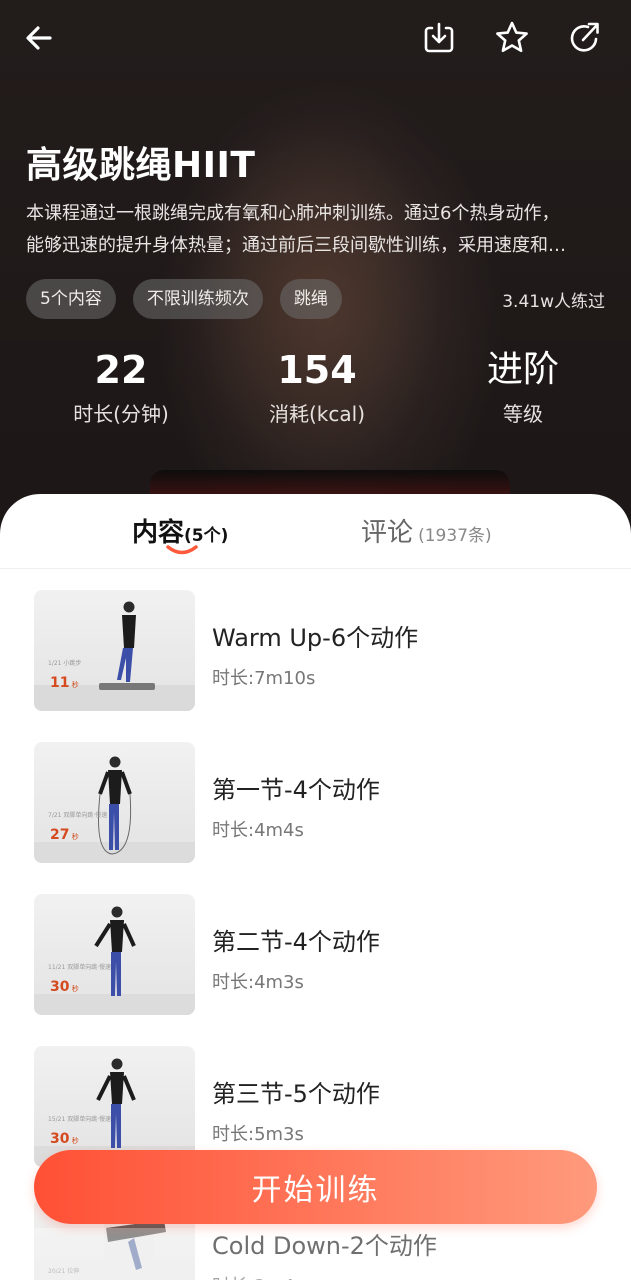  What do you see at coordinates (296, 1094) in the screenshot?
I see `section-title: 第三节-5个动作` at bounding box center [296, 1094].